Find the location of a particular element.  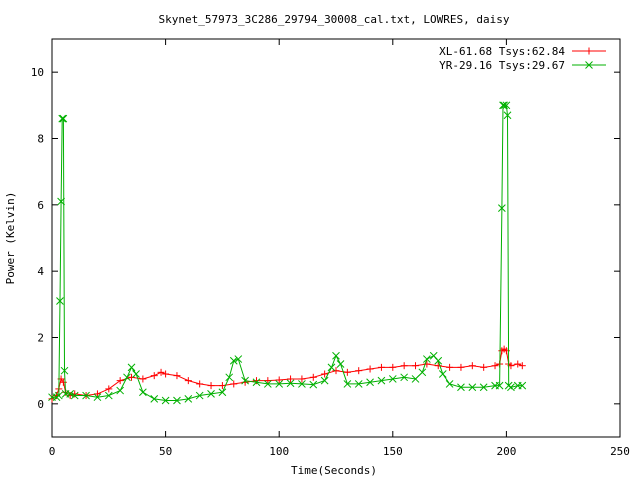

y-tick-label: 6 is located at coordinates (40, 205).